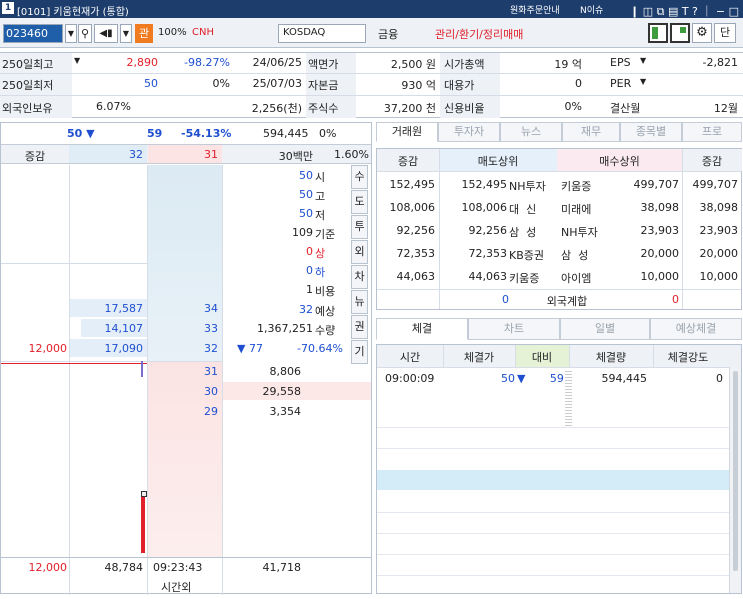  I want to click on tab-program: 프로, so click(712, 132).